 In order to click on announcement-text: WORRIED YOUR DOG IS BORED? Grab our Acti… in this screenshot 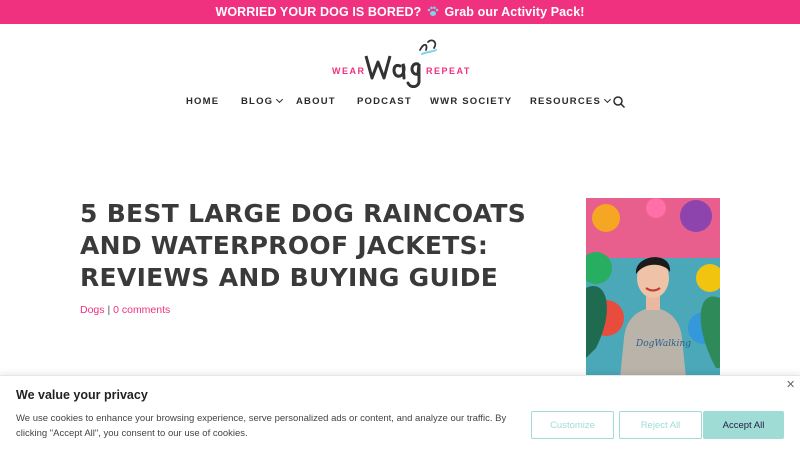, I will do `click(399, 12)`.